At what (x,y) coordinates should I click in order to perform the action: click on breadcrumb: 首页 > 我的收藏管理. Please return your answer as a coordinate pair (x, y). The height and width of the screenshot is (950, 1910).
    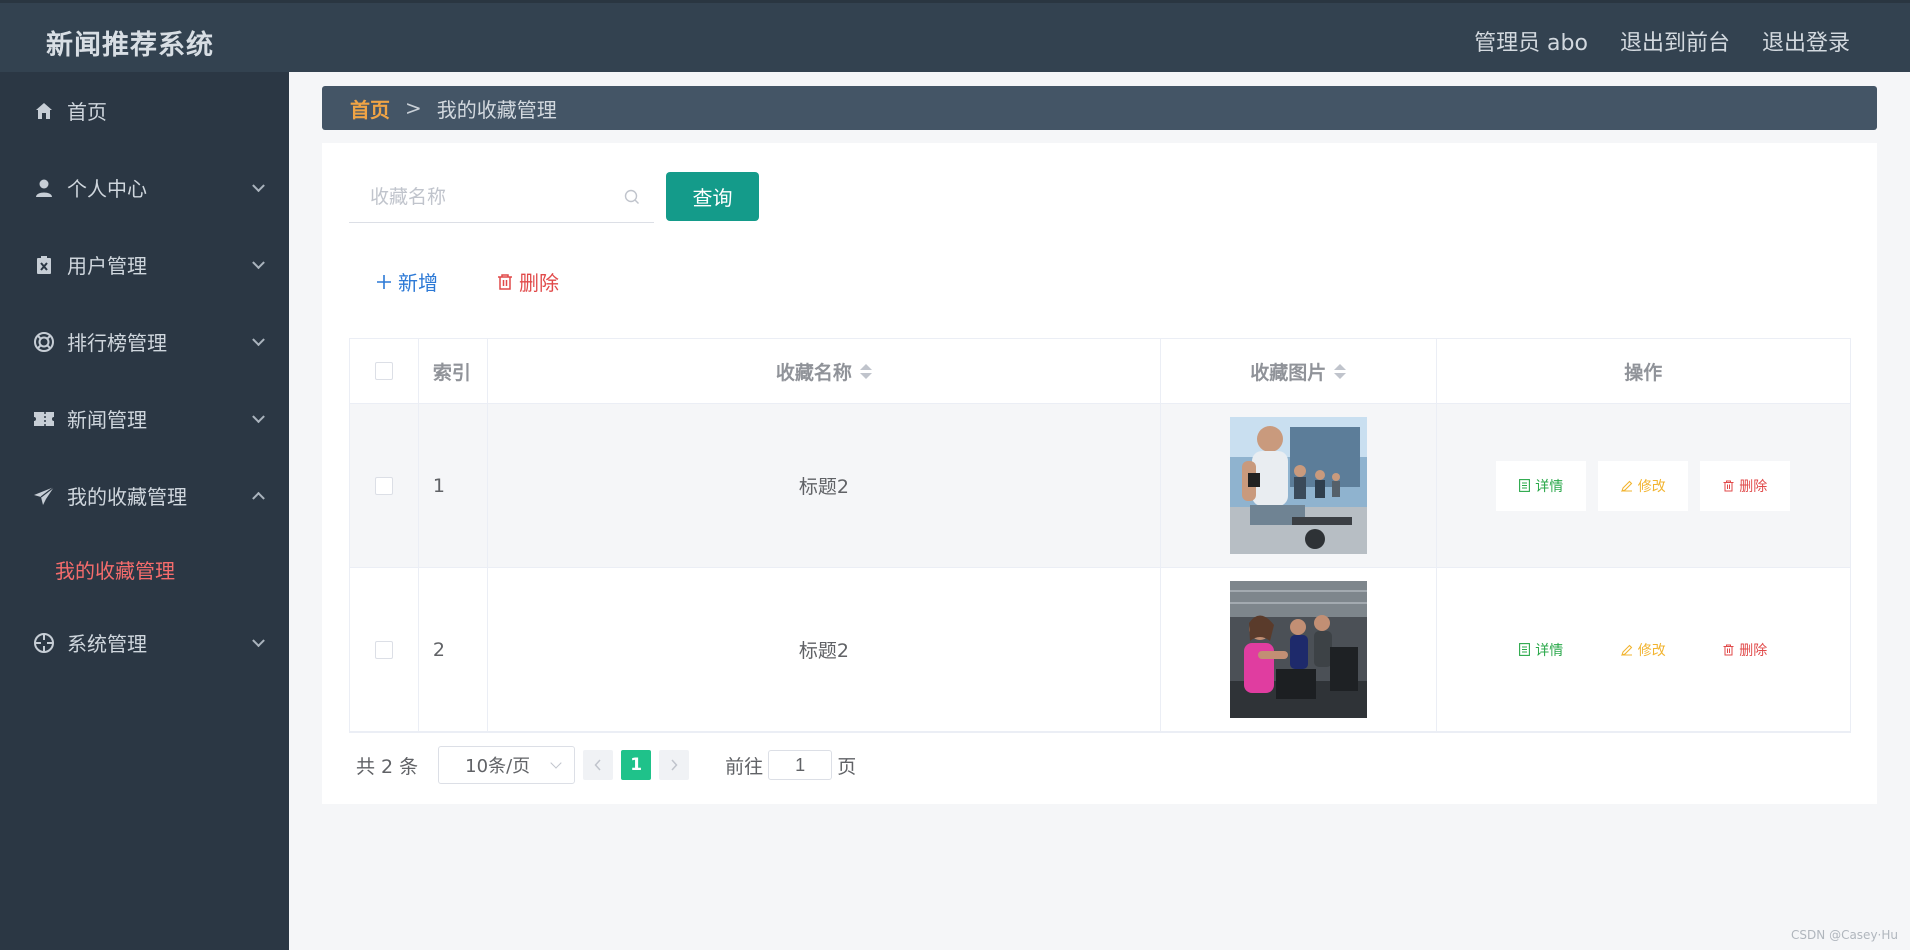
    Looking at the image, I should click on (1099, 108).